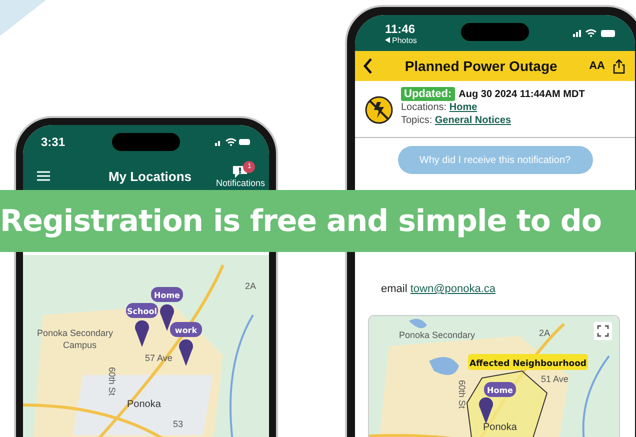 This screenshot has height=437, width=636. Describe the element at coordinates (186, 329) in the screenshot. I see `location-tag: work` at that location.